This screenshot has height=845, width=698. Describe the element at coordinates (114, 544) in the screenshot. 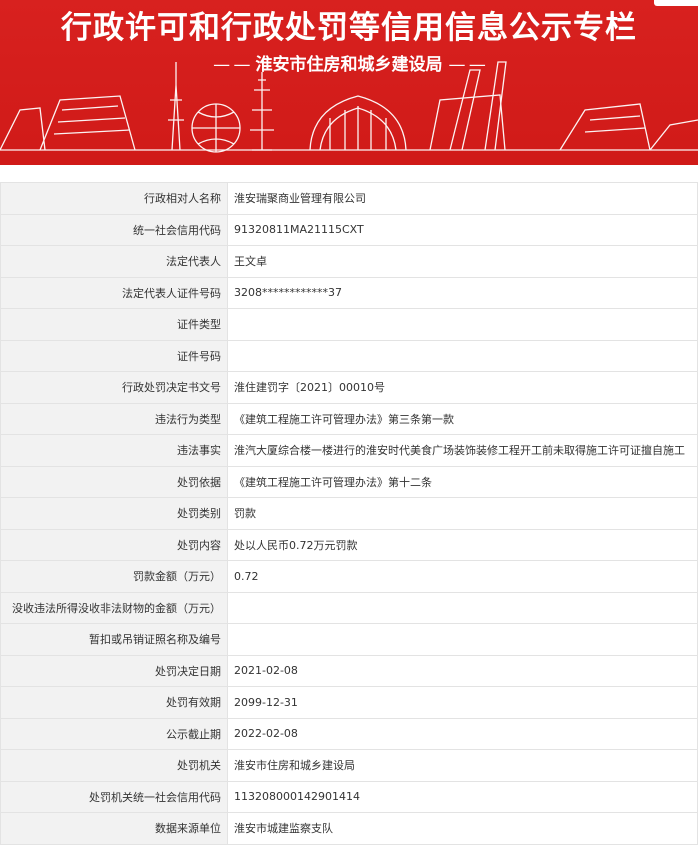

I see `row-label: 处罚内容` at that location.